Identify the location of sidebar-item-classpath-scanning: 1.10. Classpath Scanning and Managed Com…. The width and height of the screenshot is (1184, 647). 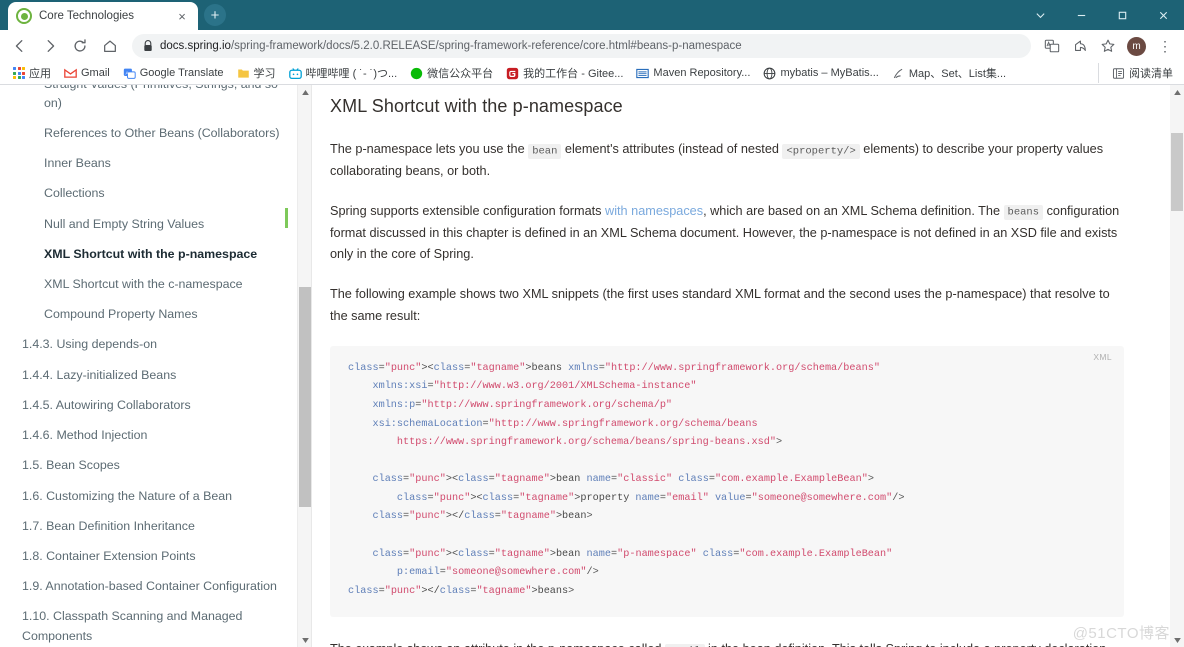
(151, 624).